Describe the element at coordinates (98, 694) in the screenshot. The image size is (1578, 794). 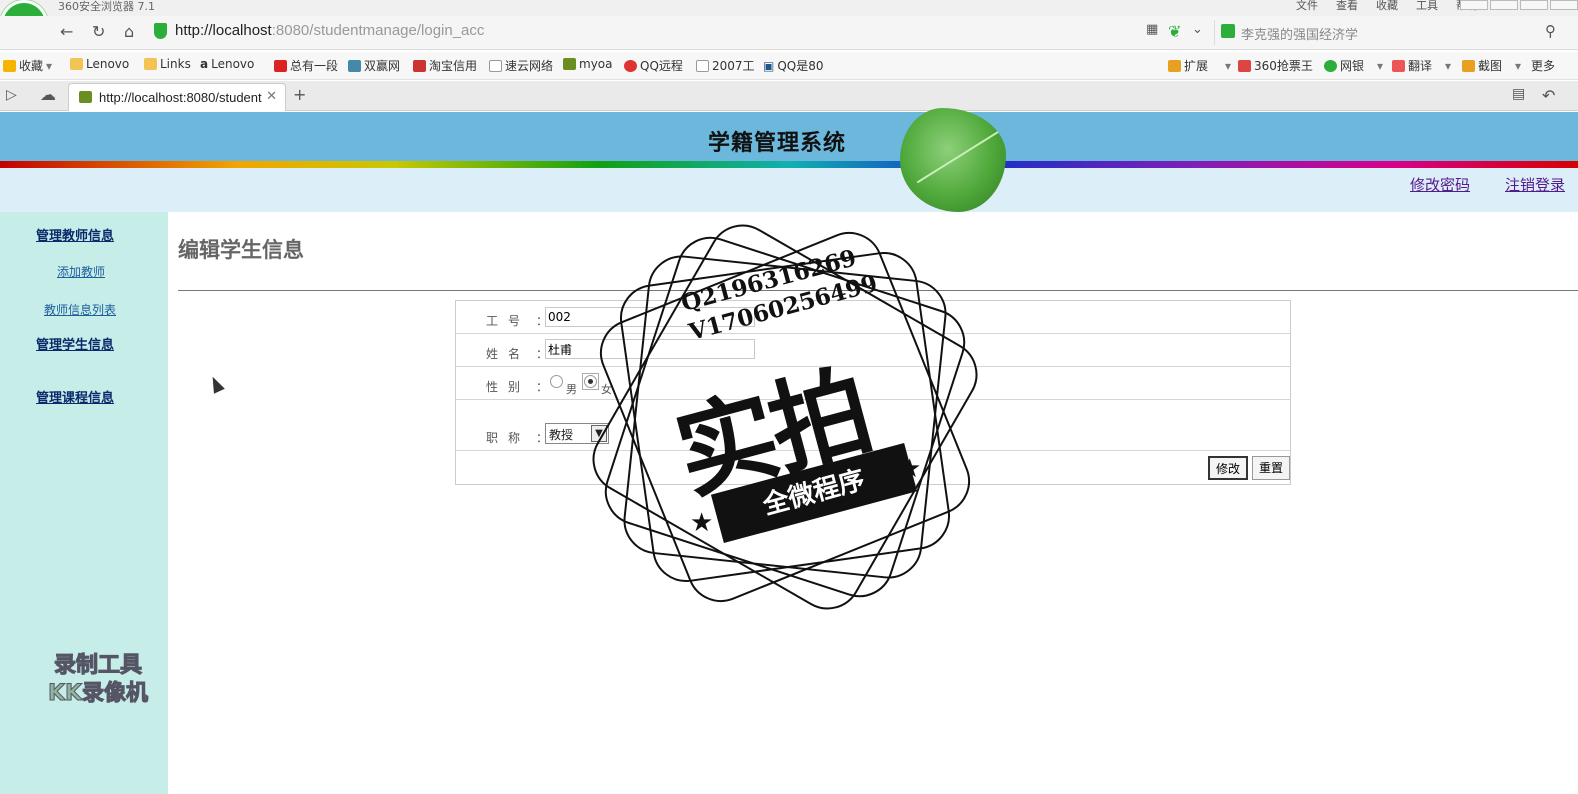
I see `recorder-line-2: KK录像机` at that location.